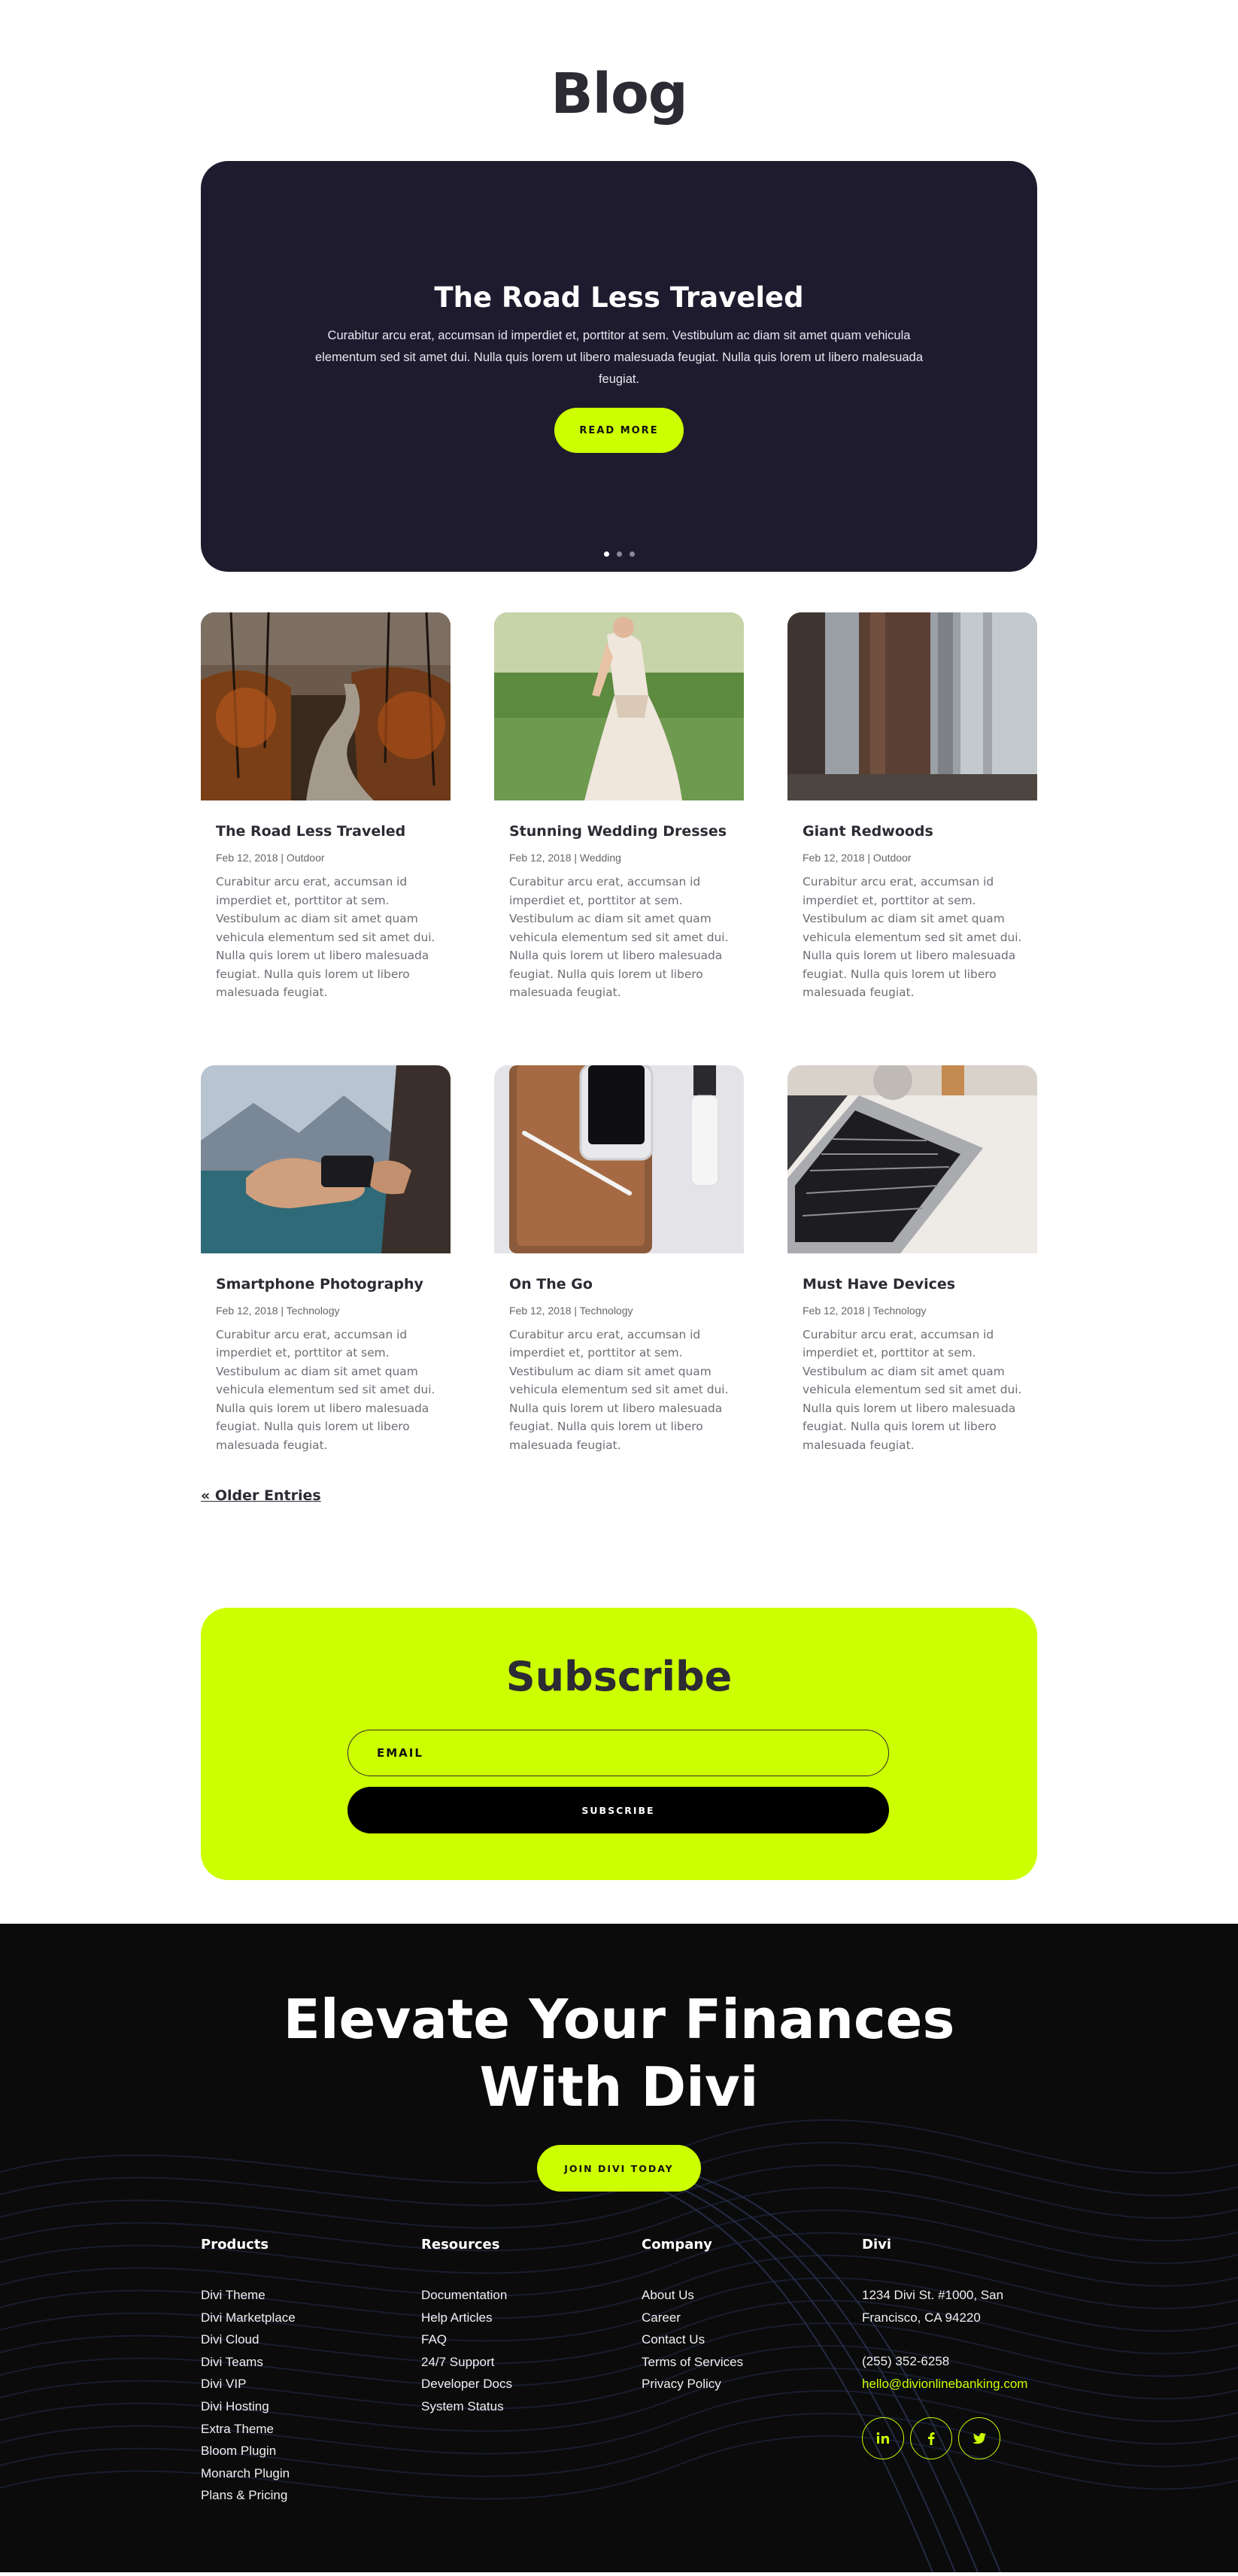  Describe the element at coordinates (619, 431) in the screenshot. I see `read-more-button: READ MORE` at that location.